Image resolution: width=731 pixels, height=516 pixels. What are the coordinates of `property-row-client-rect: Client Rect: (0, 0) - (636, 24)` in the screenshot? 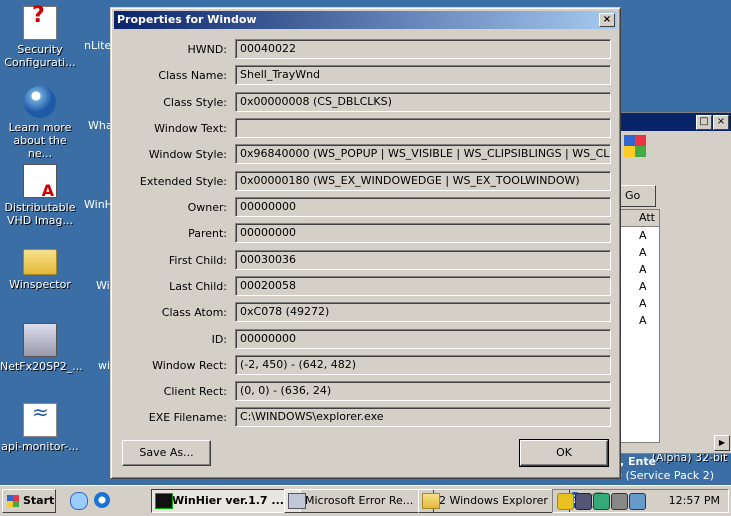 It's located at (365, 392).